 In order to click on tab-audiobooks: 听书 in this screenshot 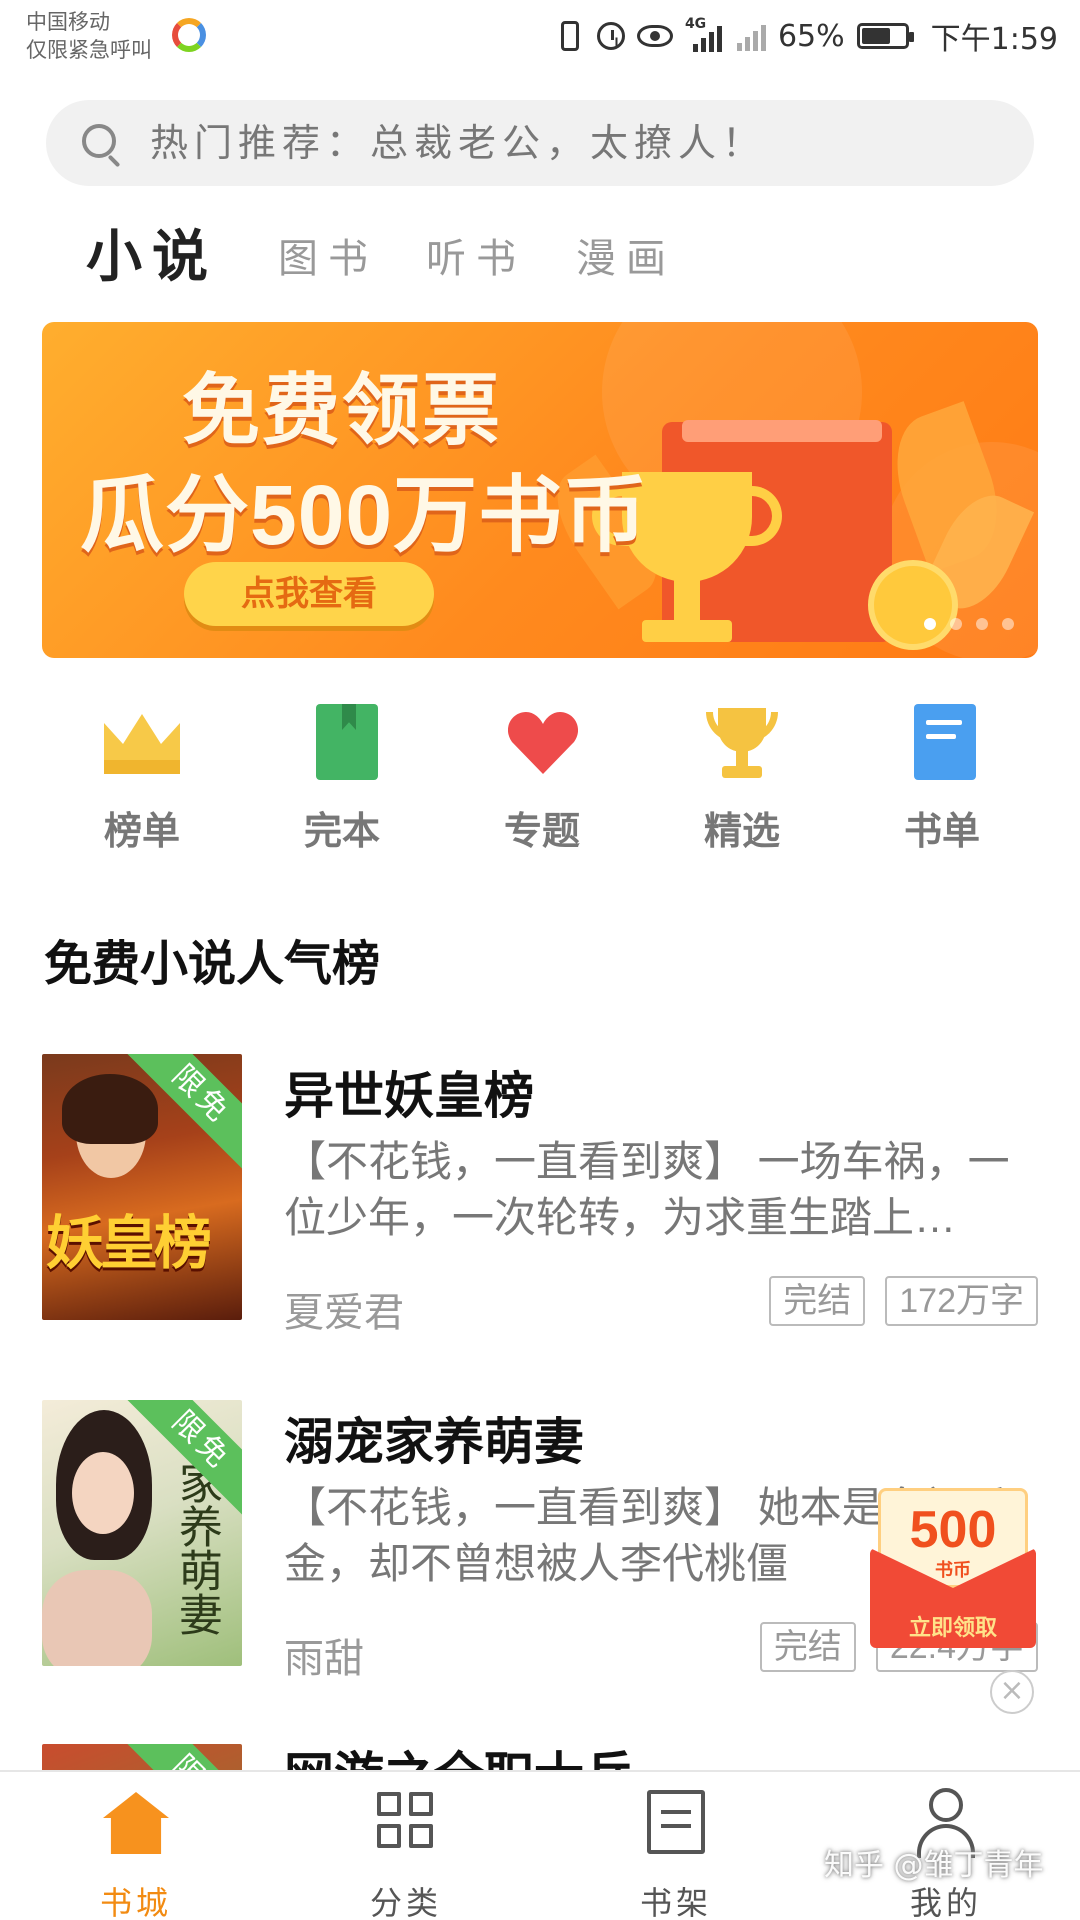, I will do `click(476, 255)`.